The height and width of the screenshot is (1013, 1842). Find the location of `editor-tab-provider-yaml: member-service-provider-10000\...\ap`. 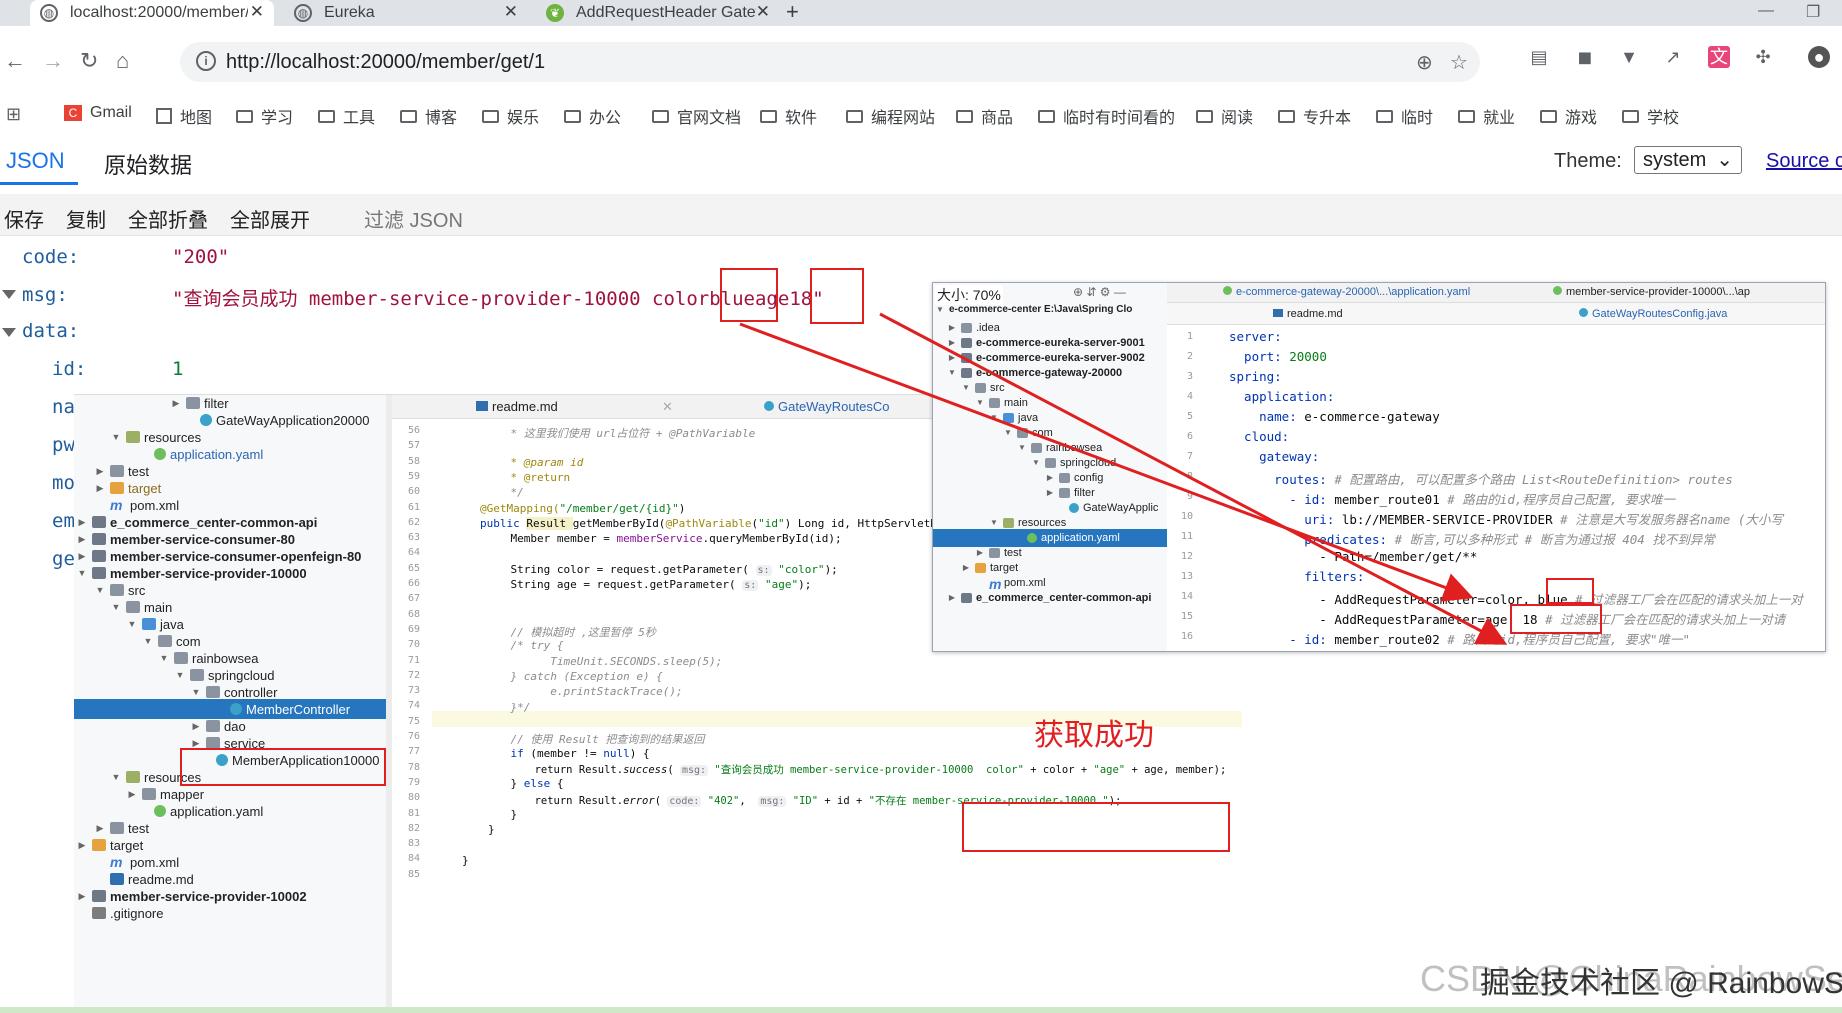

editor-tab-provider-yaml: member-service-provider-10000\...\ap is located at coordinates (1651, 292).